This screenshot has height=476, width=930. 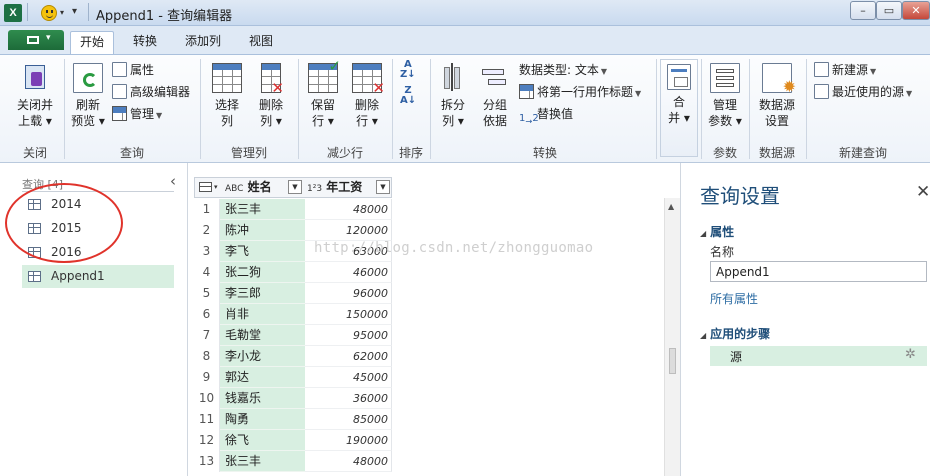 I want to click on refresh-preview-button: 刷新 预览 ▾, so click(x=88, y=96).